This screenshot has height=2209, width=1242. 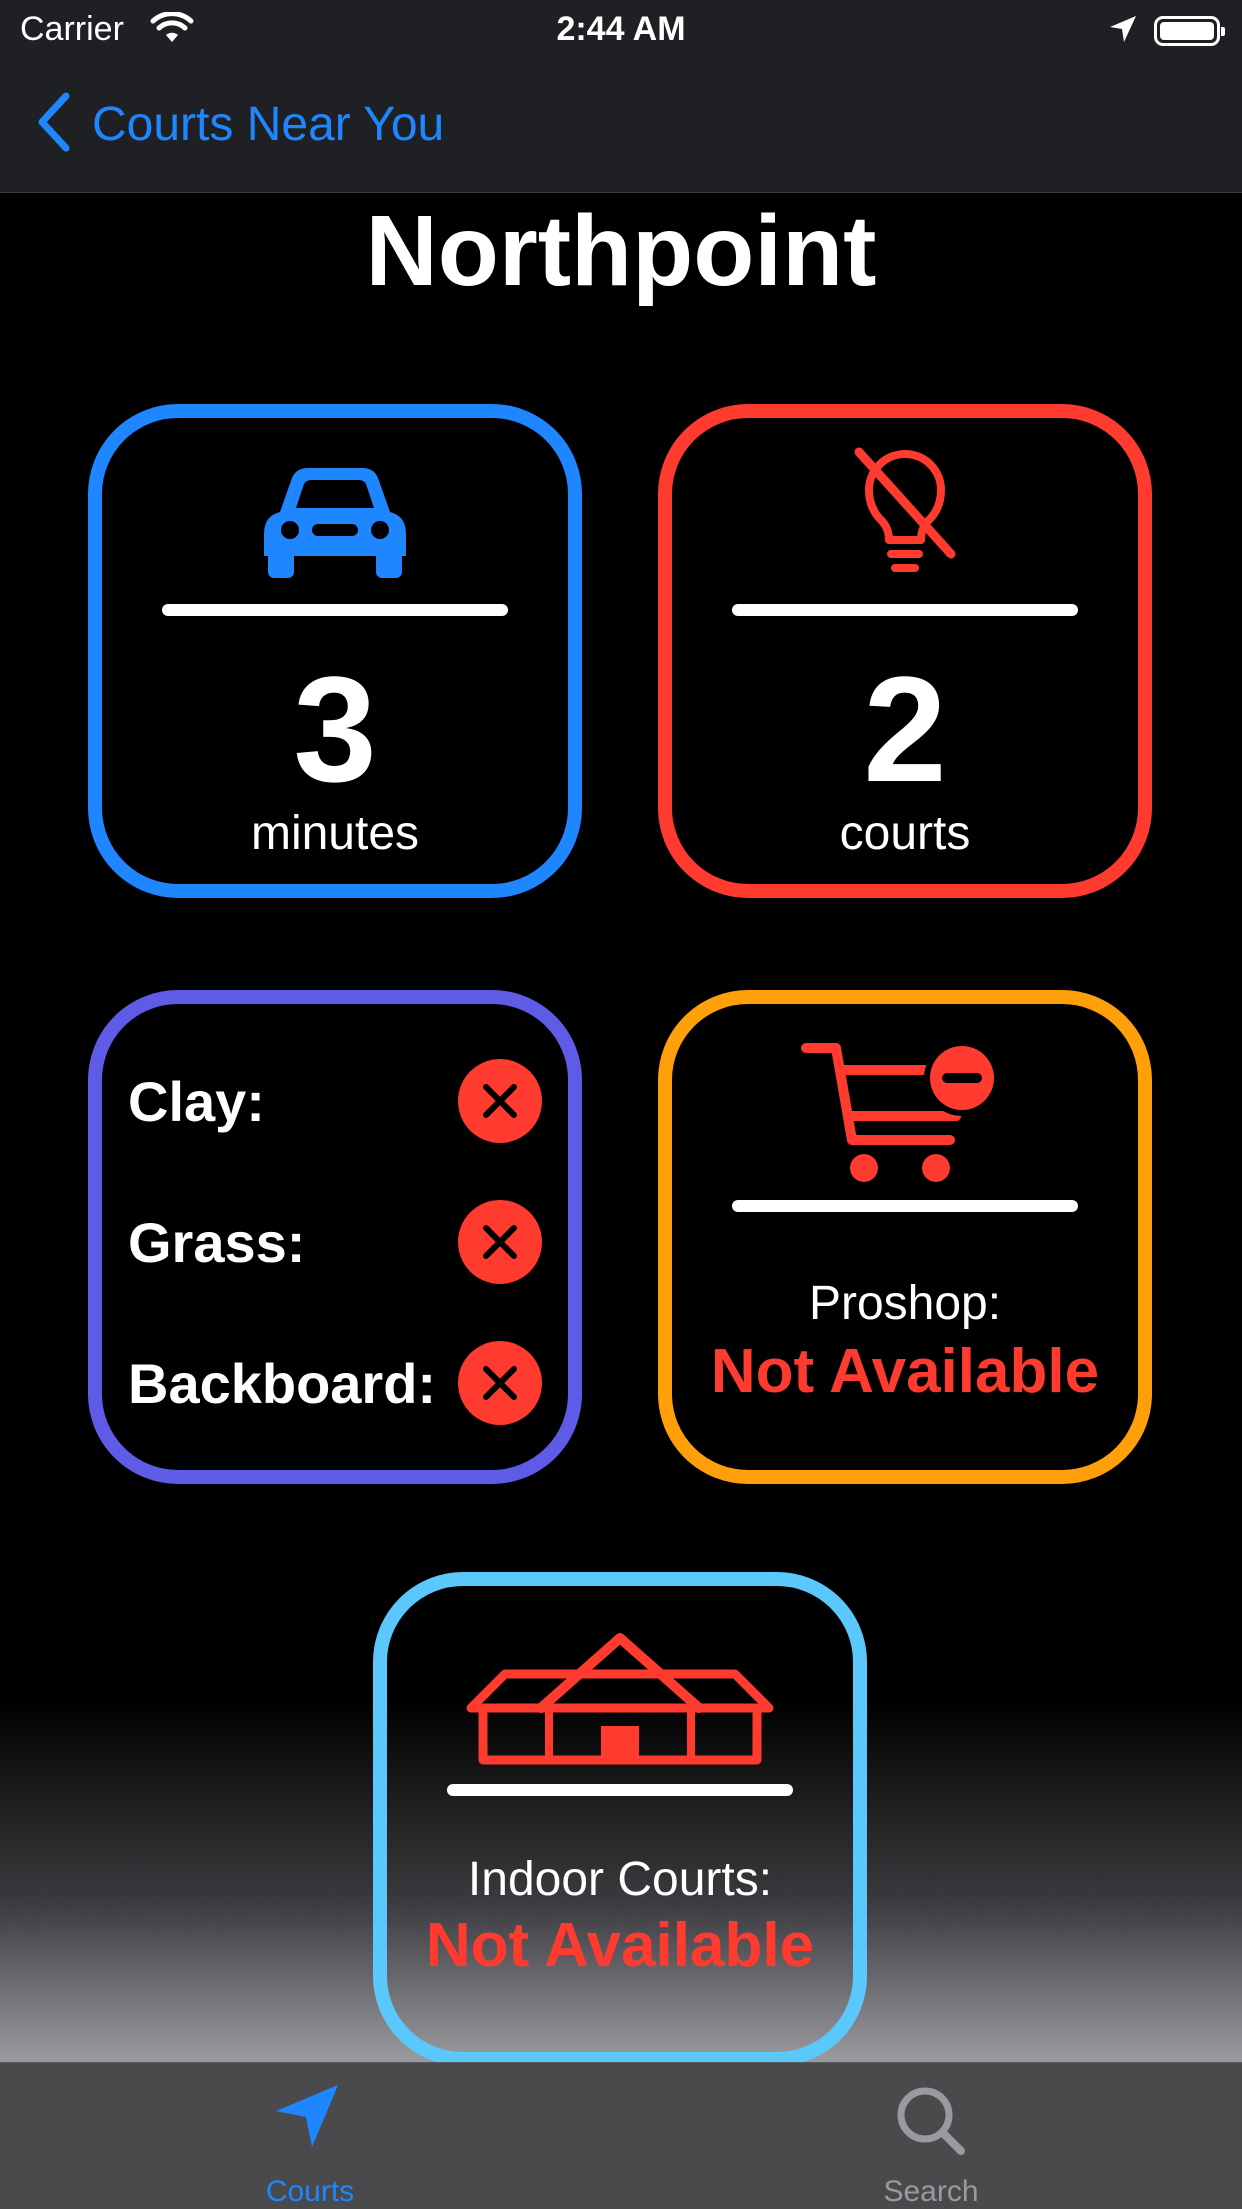 What do you see at coordinates (1123, 31) in the screenshot?
I see `location-services-icon` at bounding box center [1123, 31].